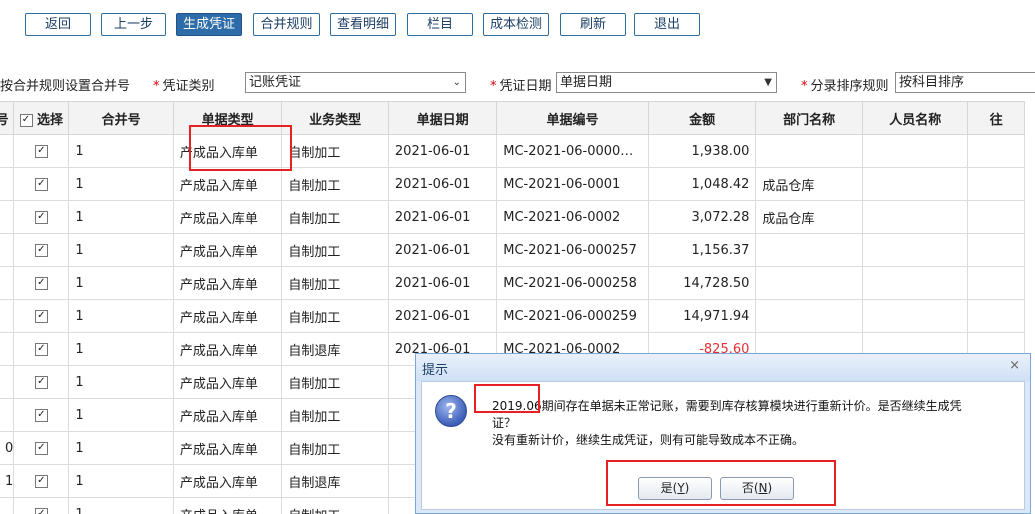  I want to click on close-icon: ×, so click(1014, 365).